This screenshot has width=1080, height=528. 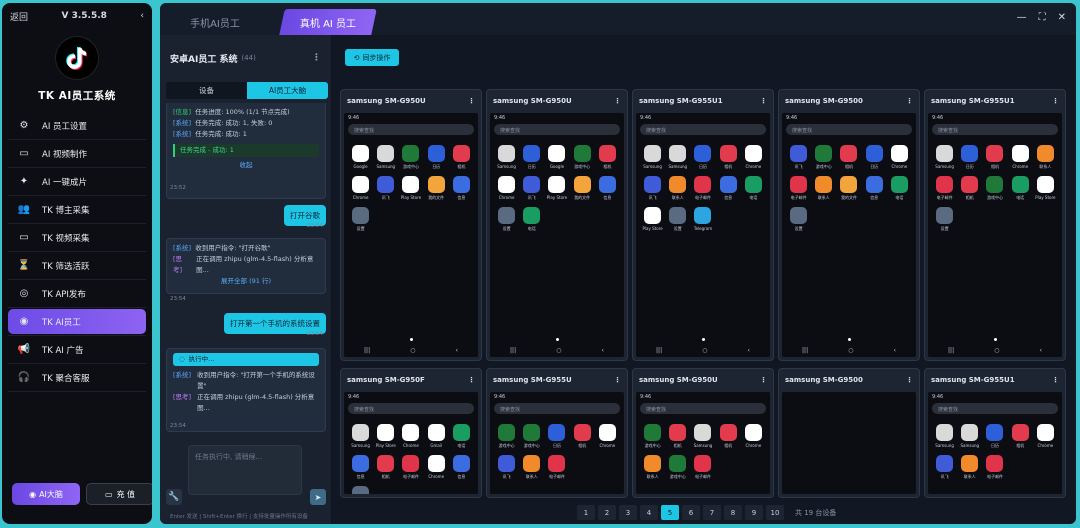 I want to click on device-screen: 9:46 搜索查找 游戏中心 游戏中心 日历 相机 Chrome 讯飞 联系人 电子邮件, so click(x=557, y=443).